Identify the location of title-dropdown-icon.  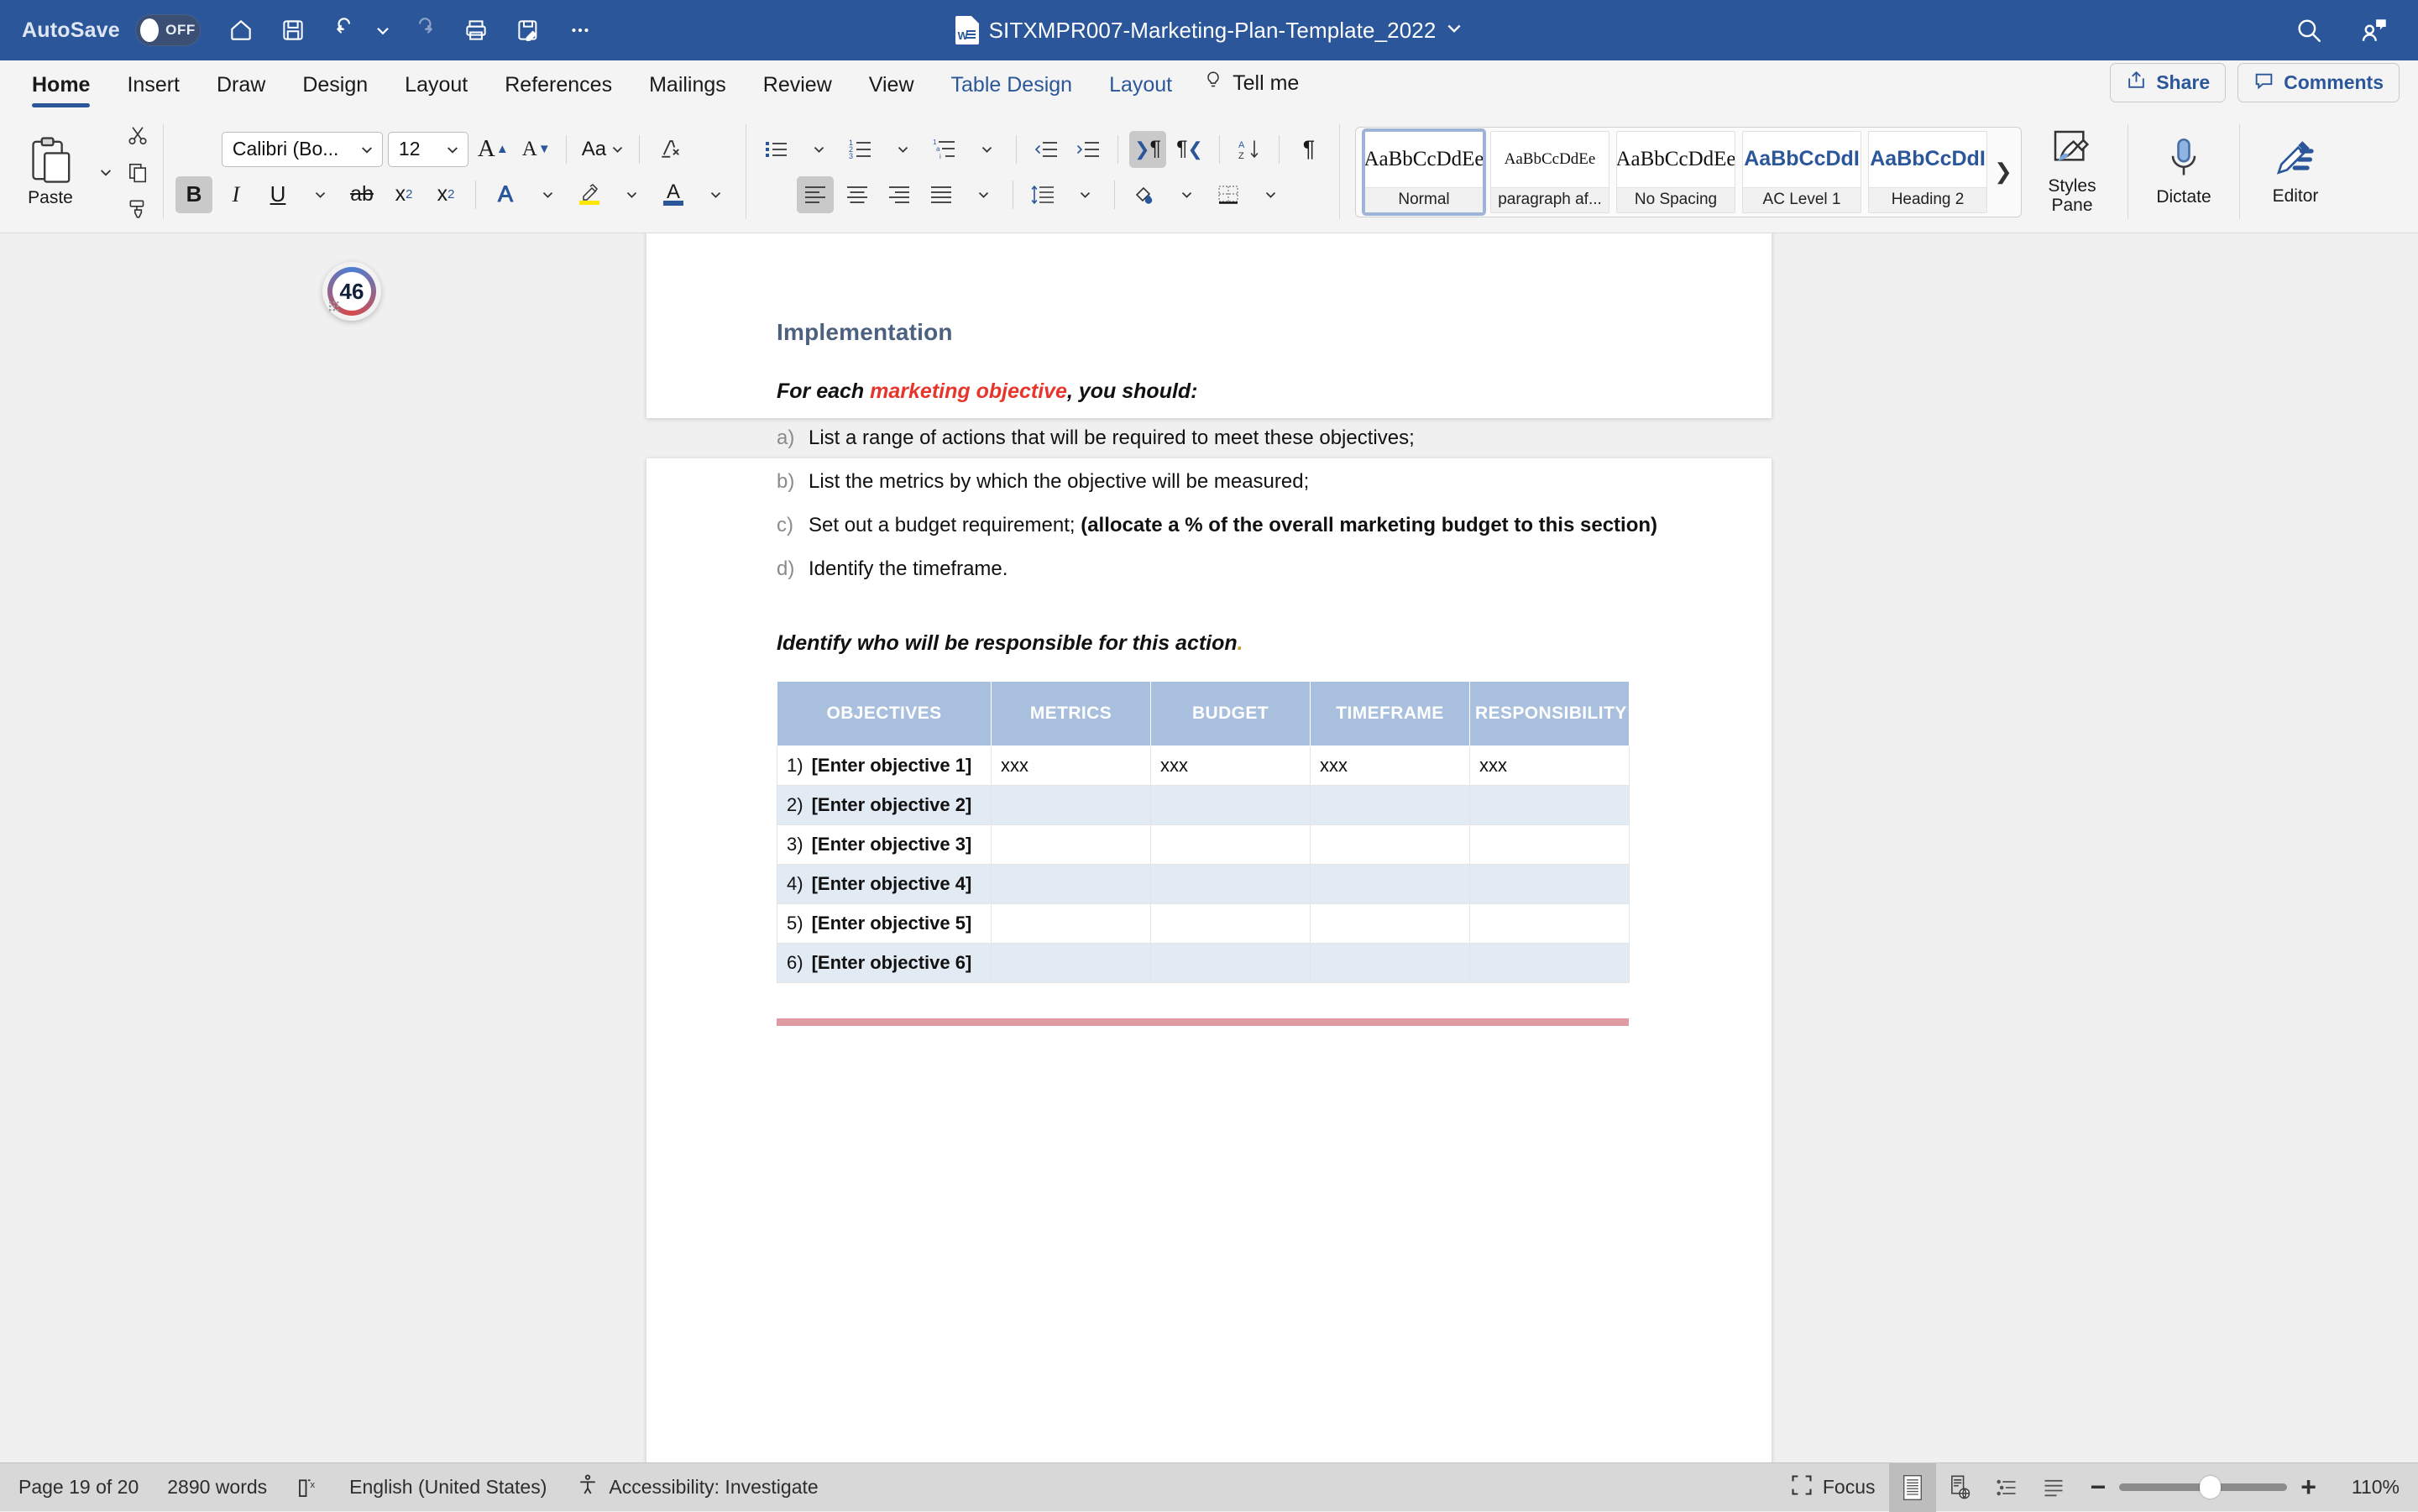
(1454, 30).